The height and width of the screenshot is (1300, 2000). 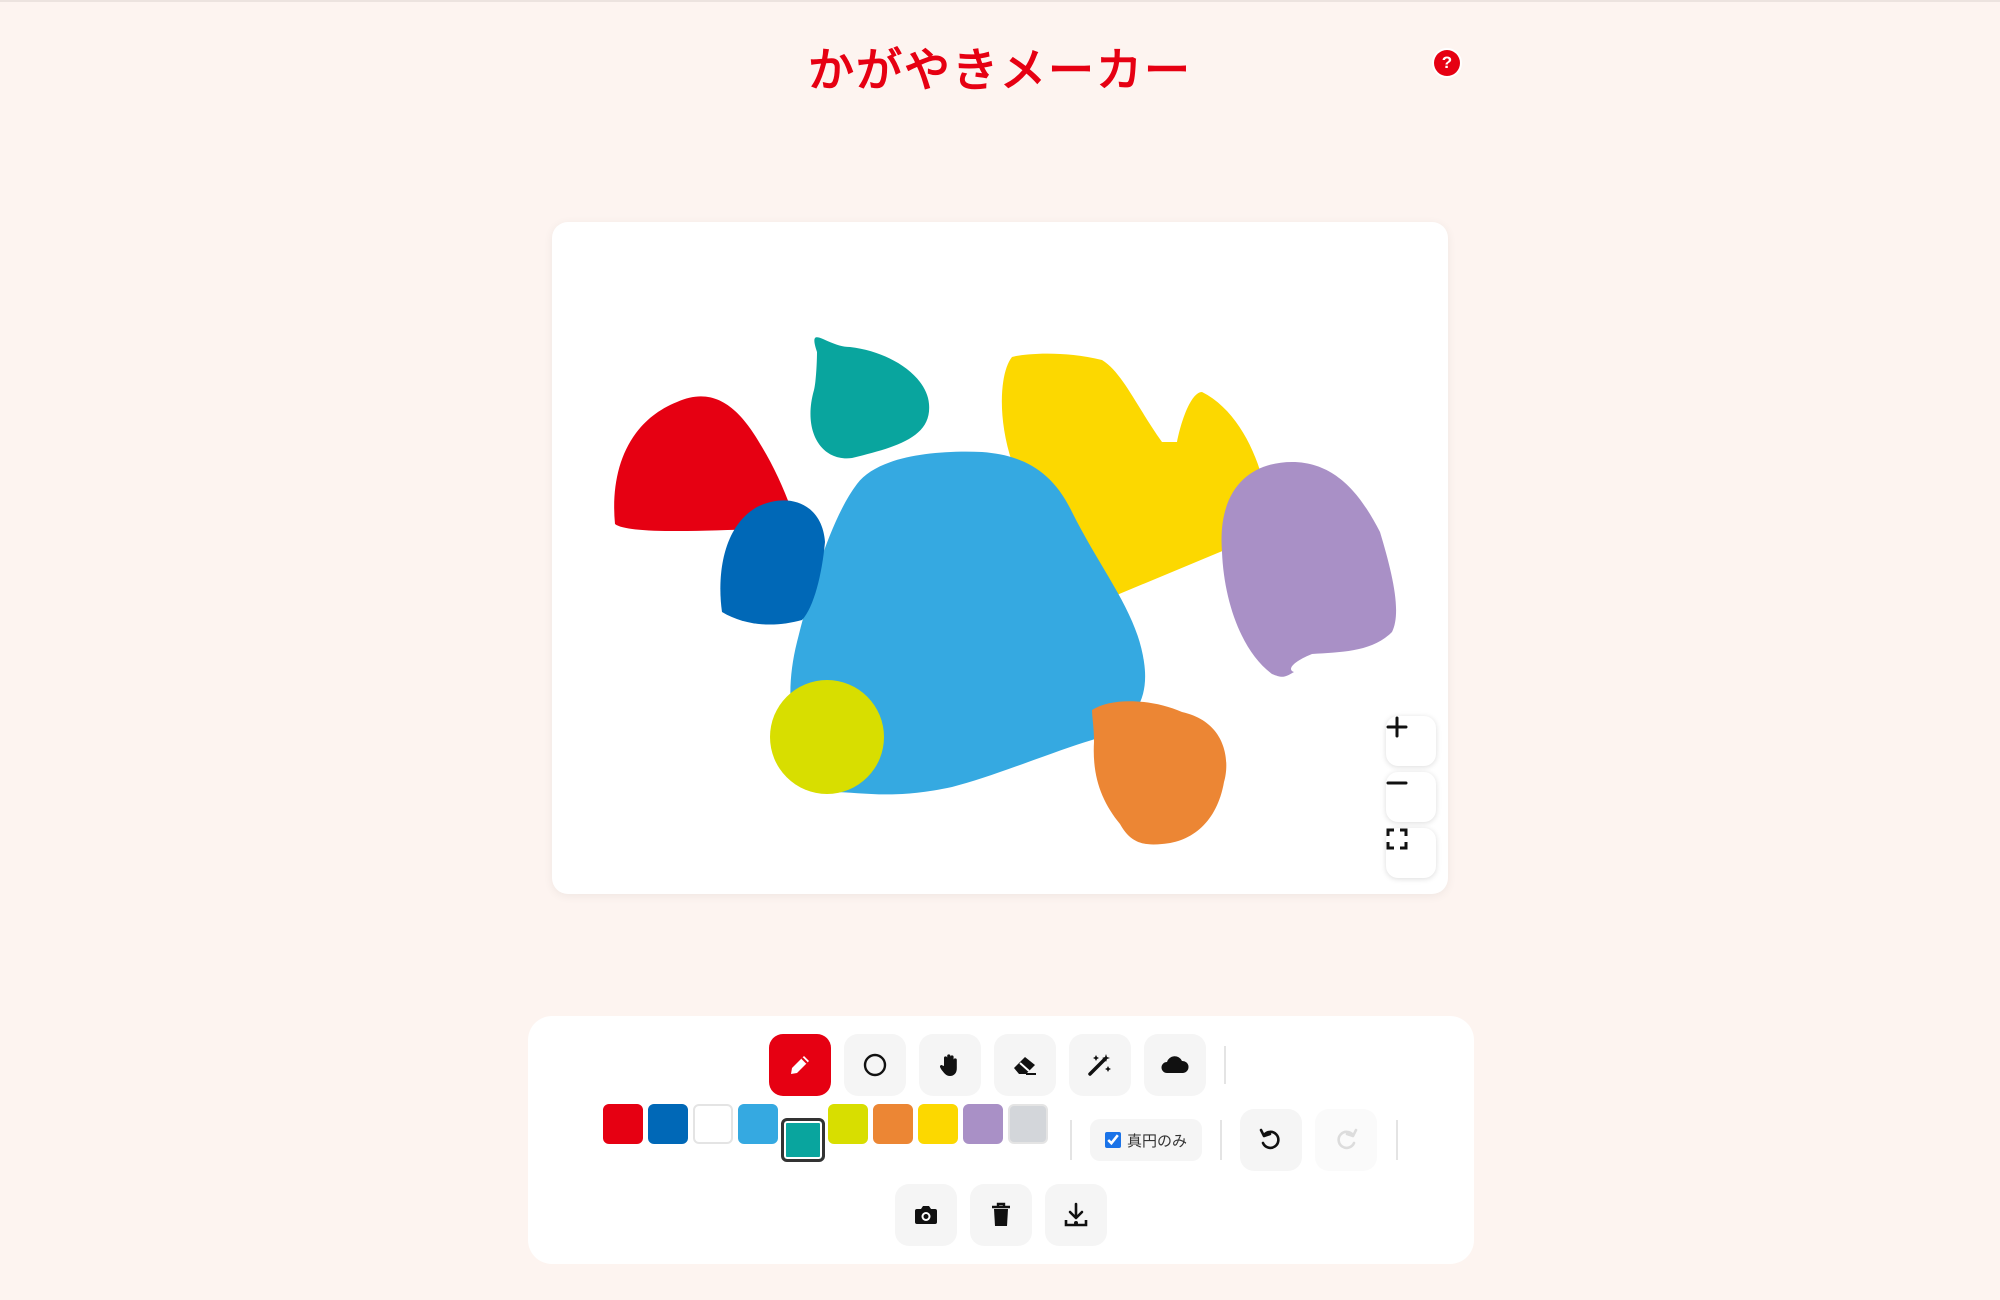 I want to click on magic-tool, so click(x=1100, y=1065).